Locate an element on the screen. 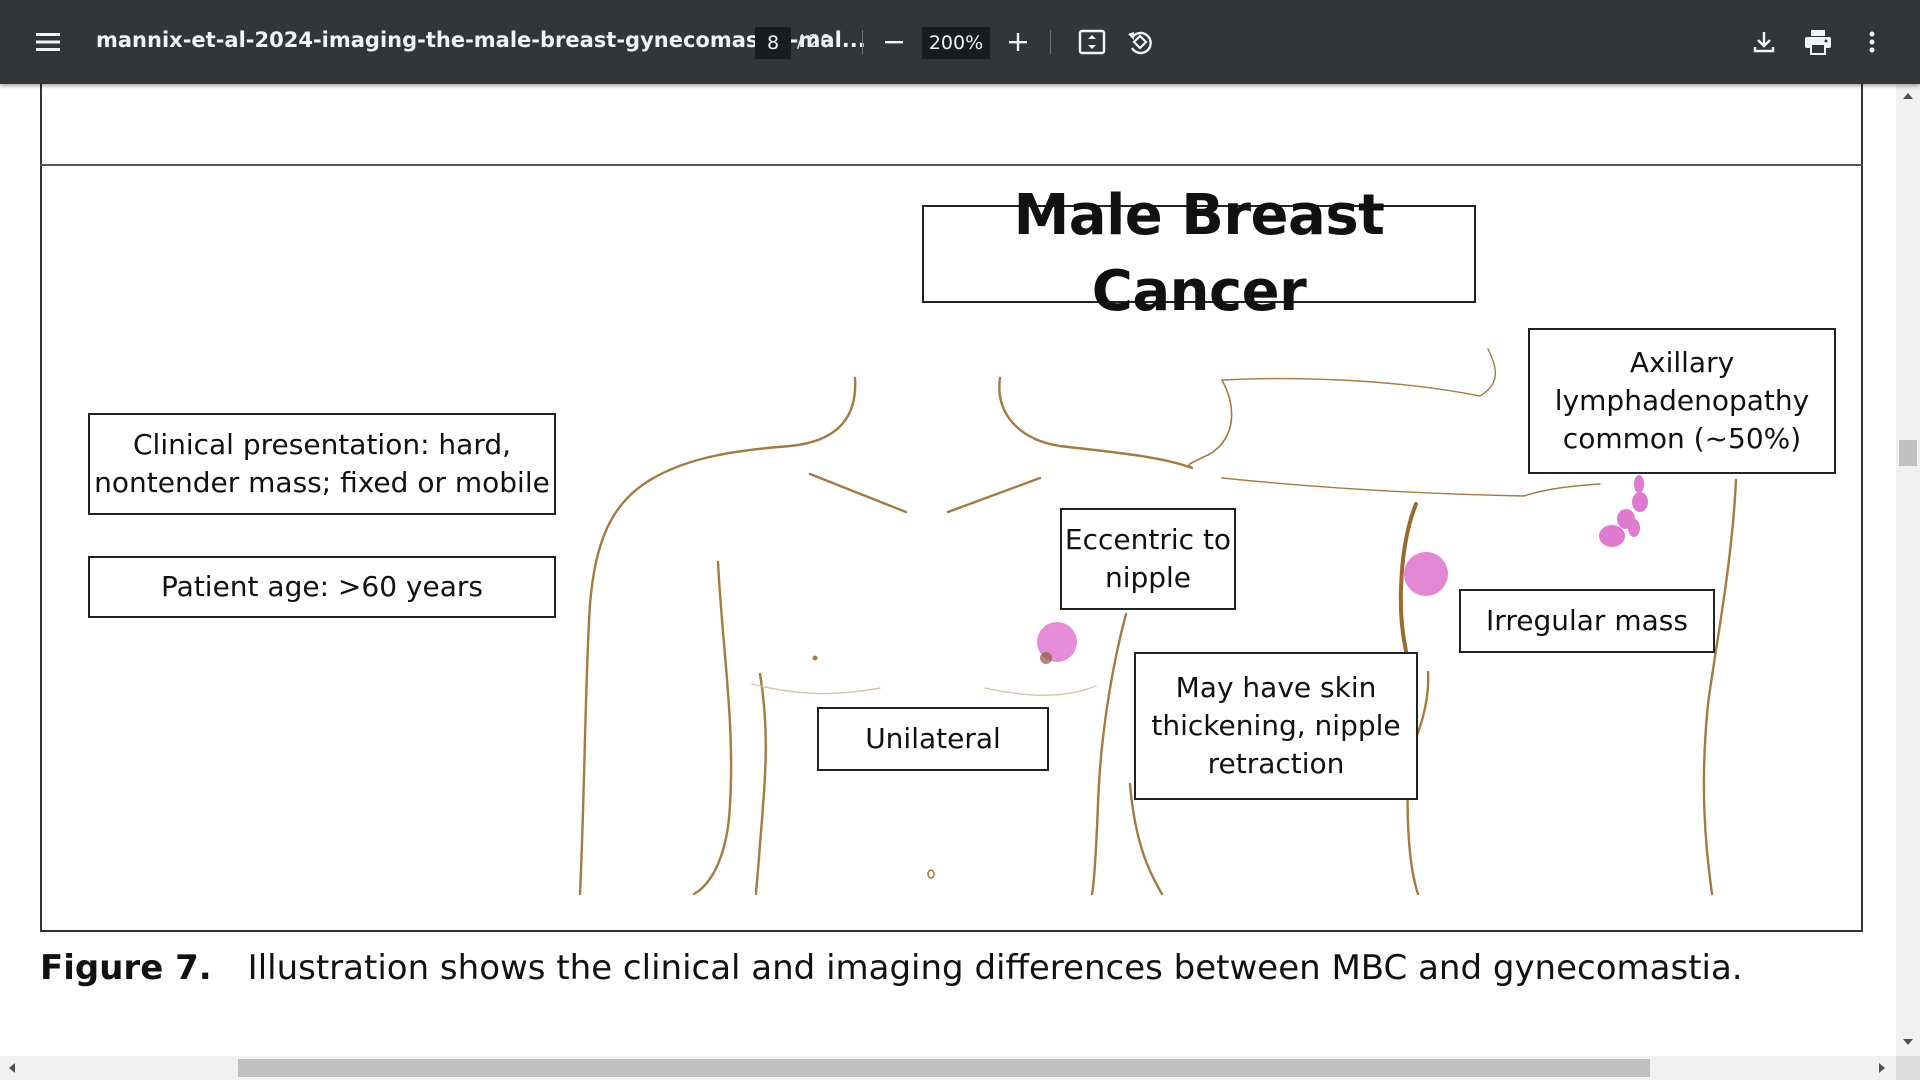 This screenshot has width=1920, height=1080. label-eccentric-to-nipple: Eccentric to nipple is located at coordinates (1148, 559).